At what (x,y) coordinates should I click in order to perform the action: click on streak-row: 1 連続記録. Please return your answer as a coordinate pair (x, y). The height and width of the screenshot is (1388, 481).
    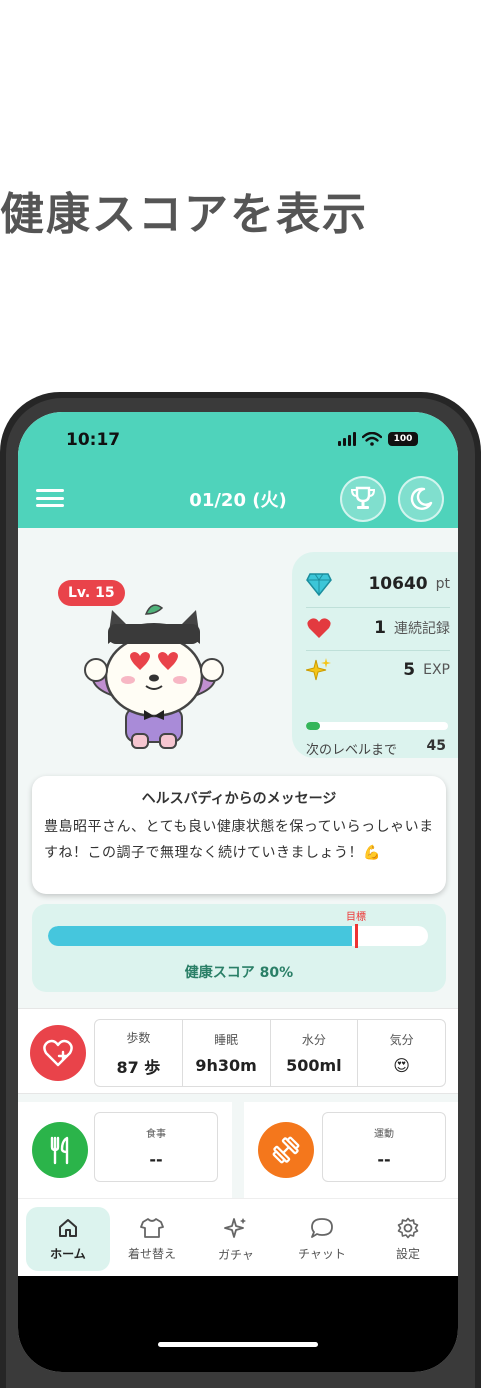
    Looking at the image, I should click on (378, 628).